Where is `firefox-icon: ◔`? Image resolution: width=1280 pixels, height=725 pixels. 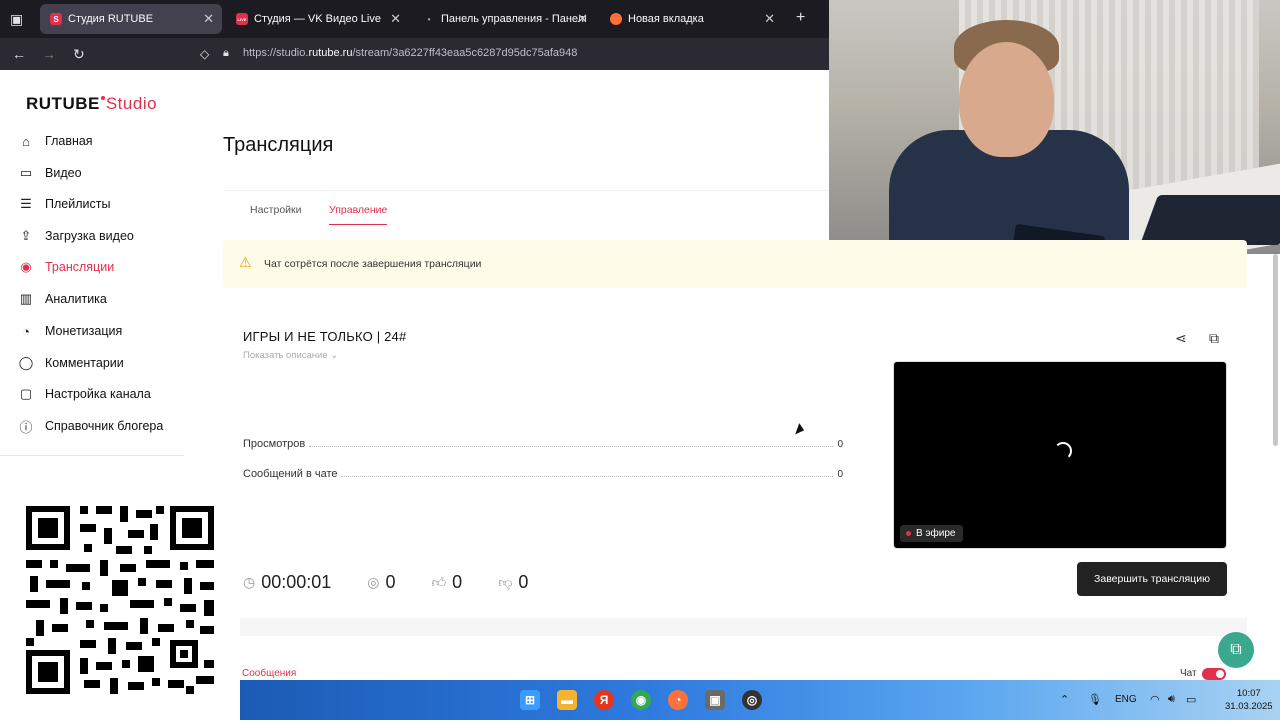 firefox-icon: ◔ is located at coordinates (678, 700).